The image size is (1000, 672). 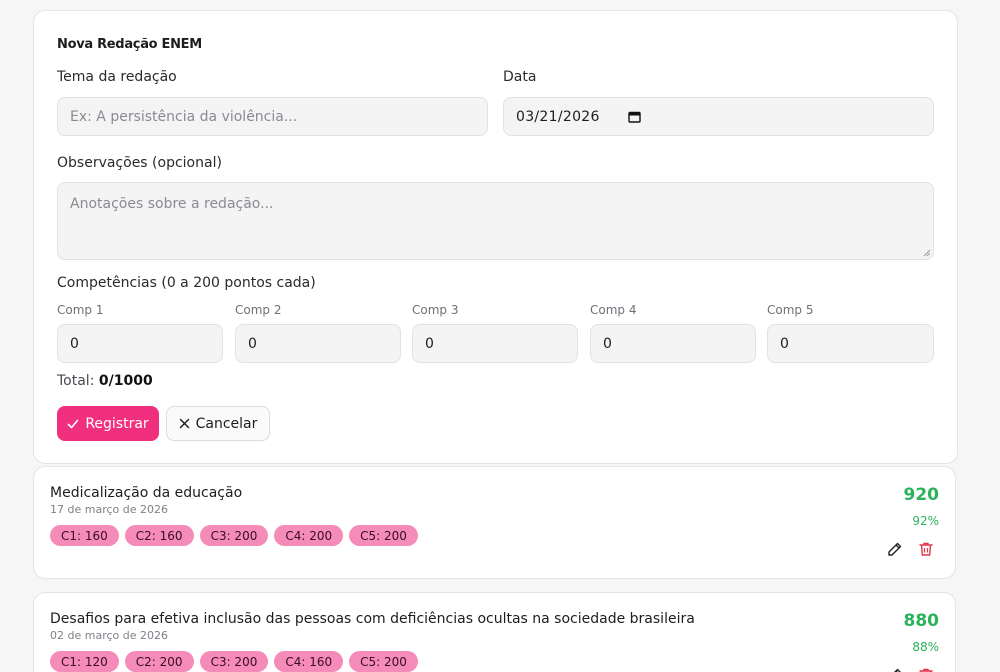 What do you see at coordinates (117, 423) in the screenshot?
I see `register-label: Registrar` at bounding box center [117, 423].